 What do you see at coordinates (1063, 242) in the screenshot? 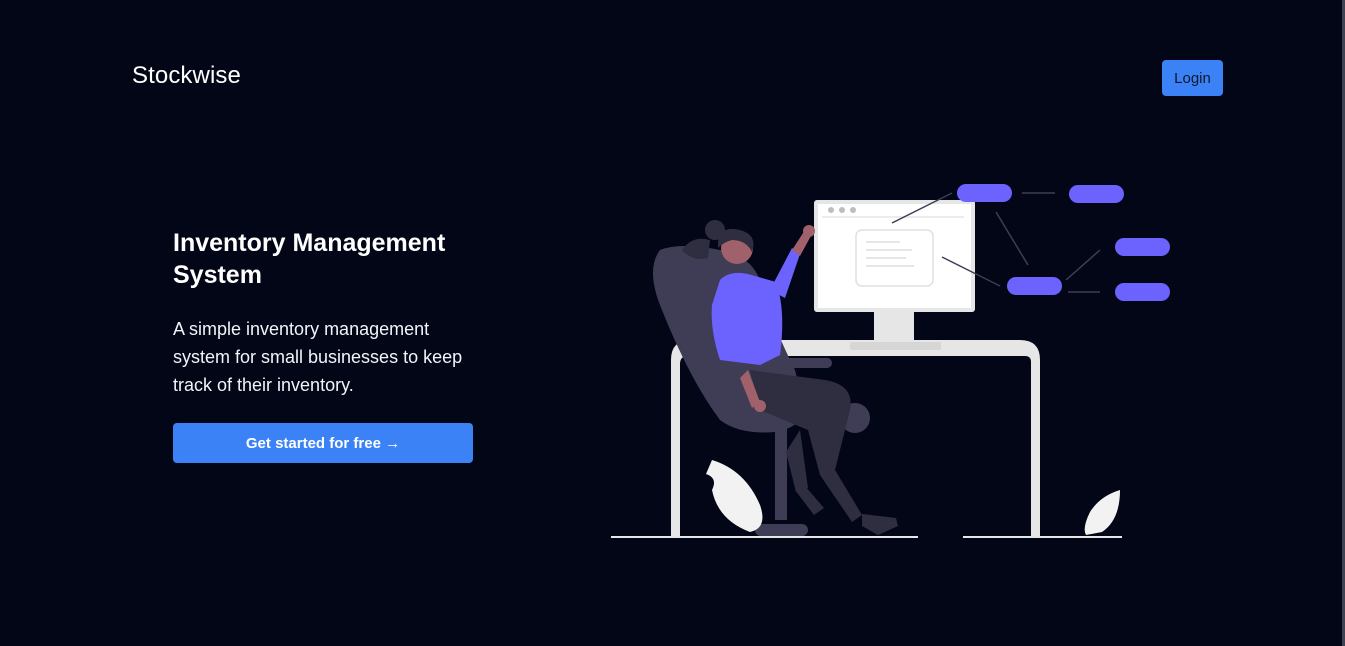
I see `flow-nodes` at bounding box center [1063, 242].